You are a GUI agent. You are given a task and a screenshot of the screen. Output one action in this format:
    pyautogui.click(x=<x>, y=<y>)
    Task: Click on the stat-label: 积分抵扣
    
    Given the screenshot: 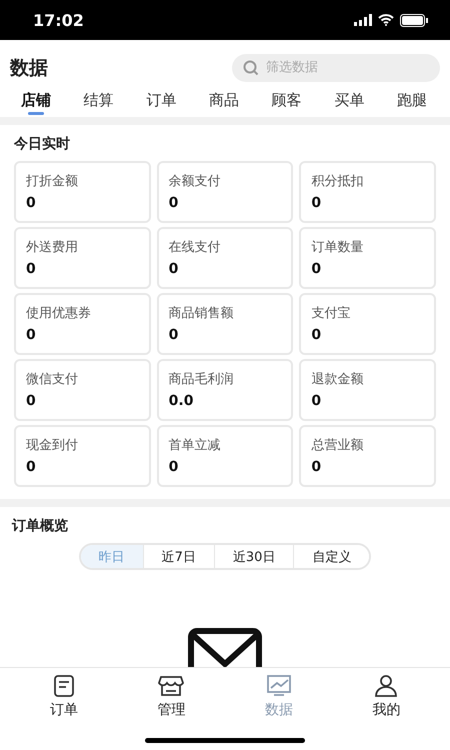 What is the action you would take?
    pyautogui.click(x=337, y=181)
    